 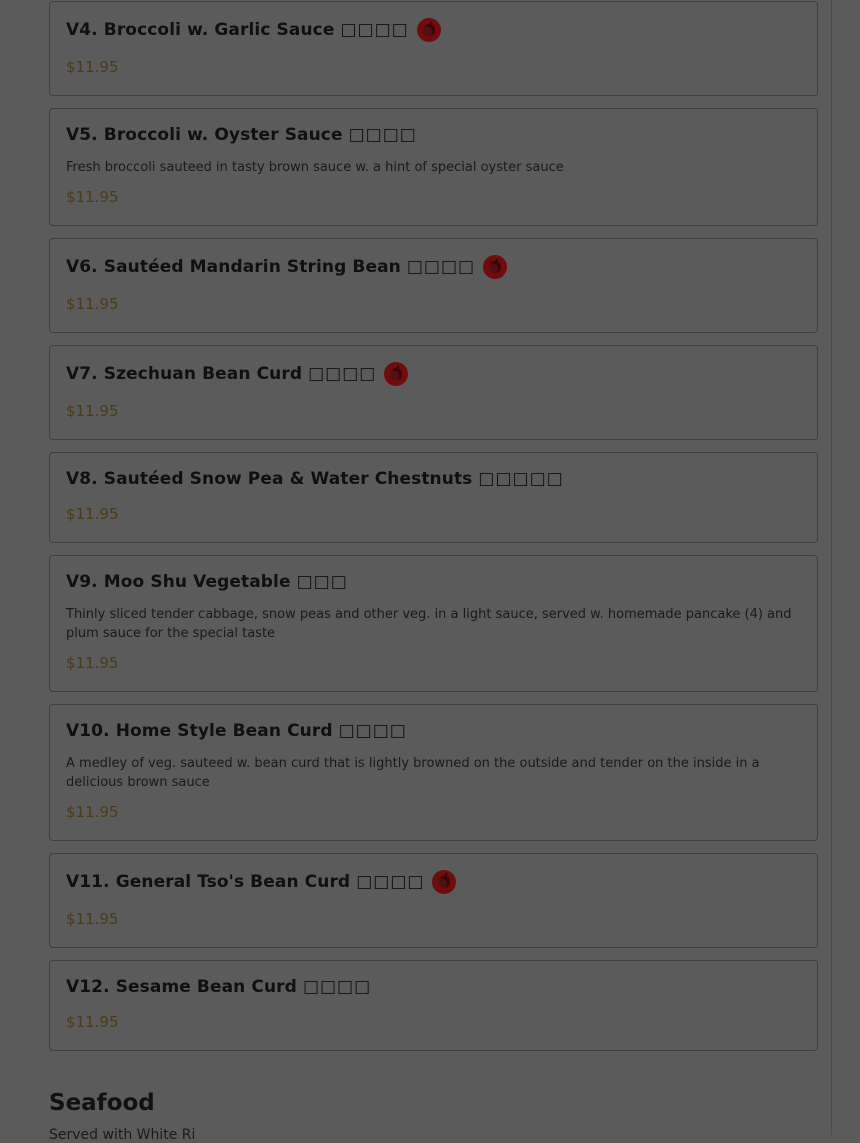 I want to click on menu-item-name: V10. Home Style Bean Curd, so click(x=199, y=731).